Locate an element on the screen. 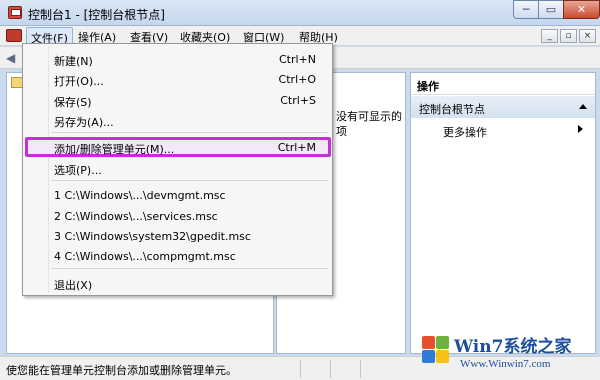 The height and width of the screenshot is (380, 600). actions-header: 操作 is located at coordinates (503, 84).